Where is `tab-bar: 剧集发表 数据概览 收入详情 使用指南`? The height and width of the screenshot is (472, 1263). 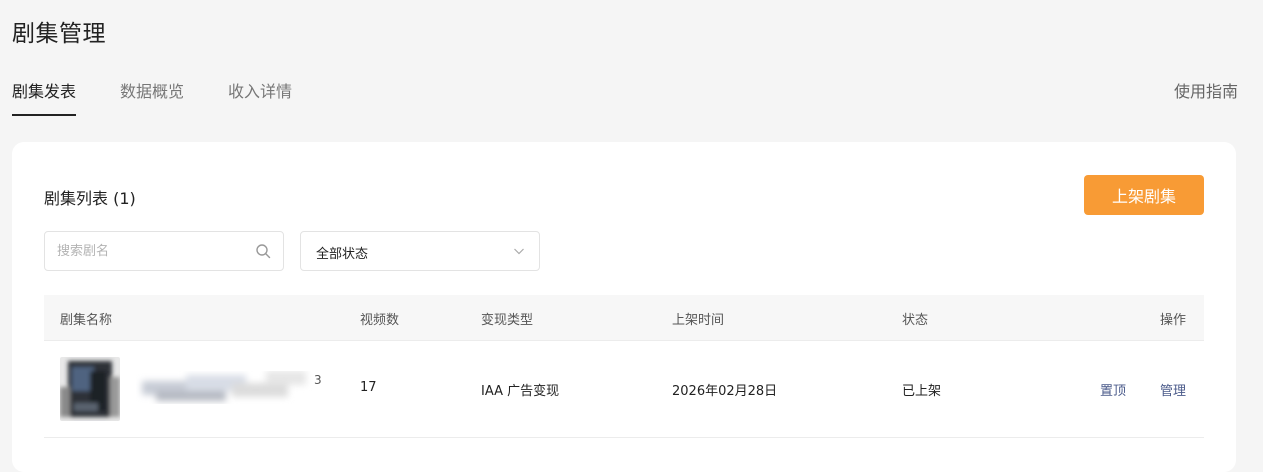
tab-bar: 剧集发表 数据概览 收入详情 使用指南 is located at coordinates (625, 99).